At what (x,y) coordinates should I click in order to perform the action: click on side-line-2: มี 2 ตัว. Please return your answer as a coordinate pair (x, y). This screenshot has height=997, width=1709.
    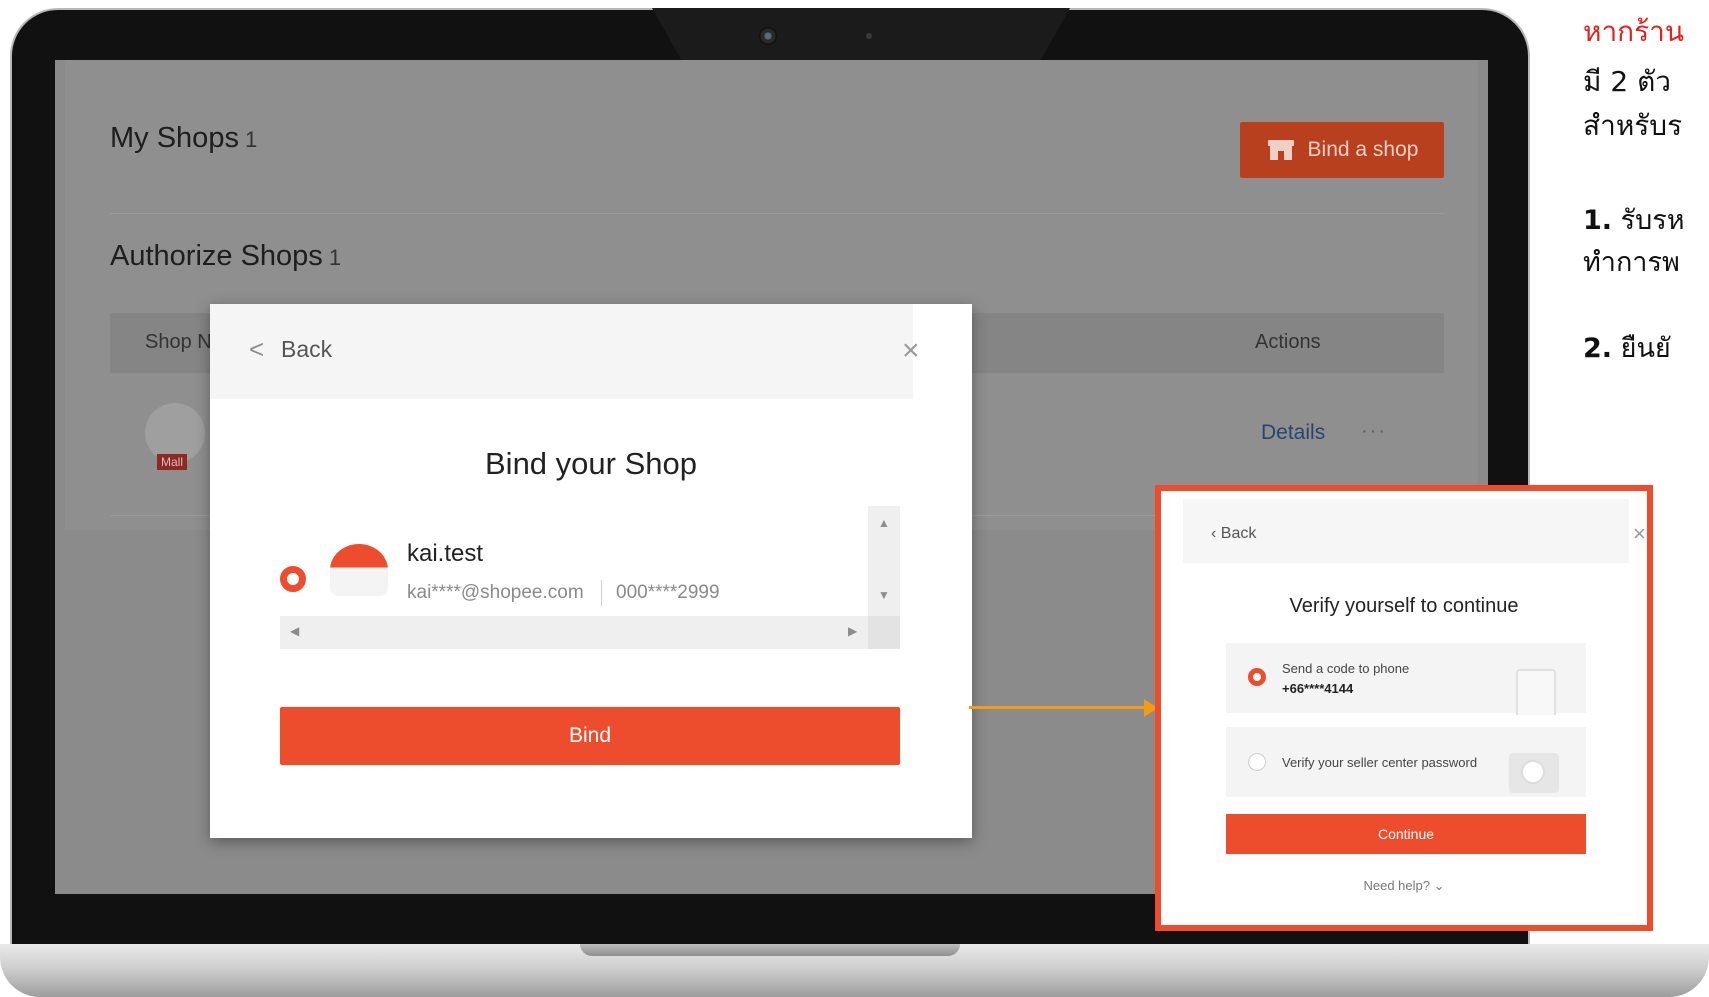
    Looking at the image, I should click on (1627, 81).